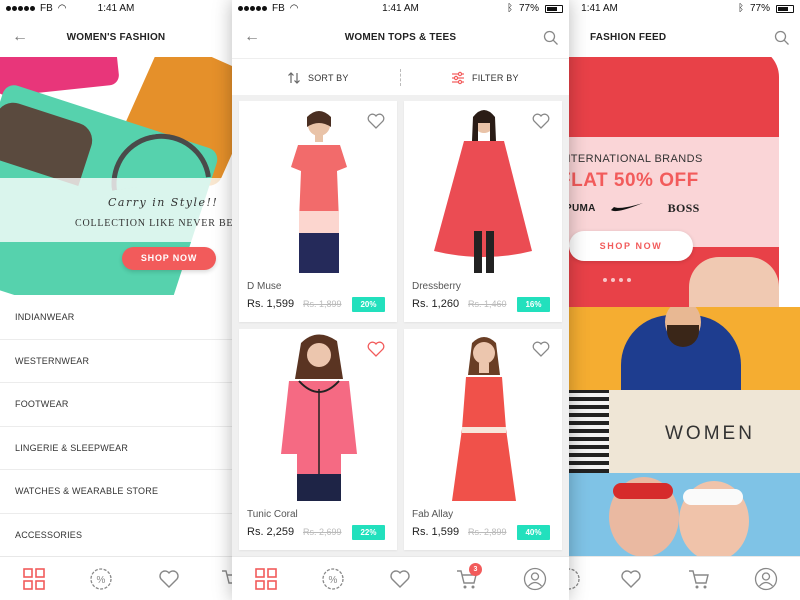  What do you see at coordinates (116, 405) in the screenshot?
I see `category-item-footwear: FOOTWEAR` at bounding box center [116, 405].